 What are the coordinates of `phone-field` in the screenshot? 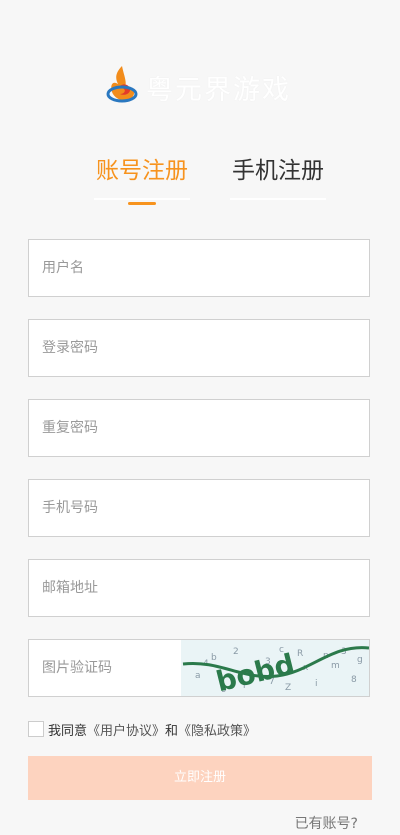 It's located at (199, 508).